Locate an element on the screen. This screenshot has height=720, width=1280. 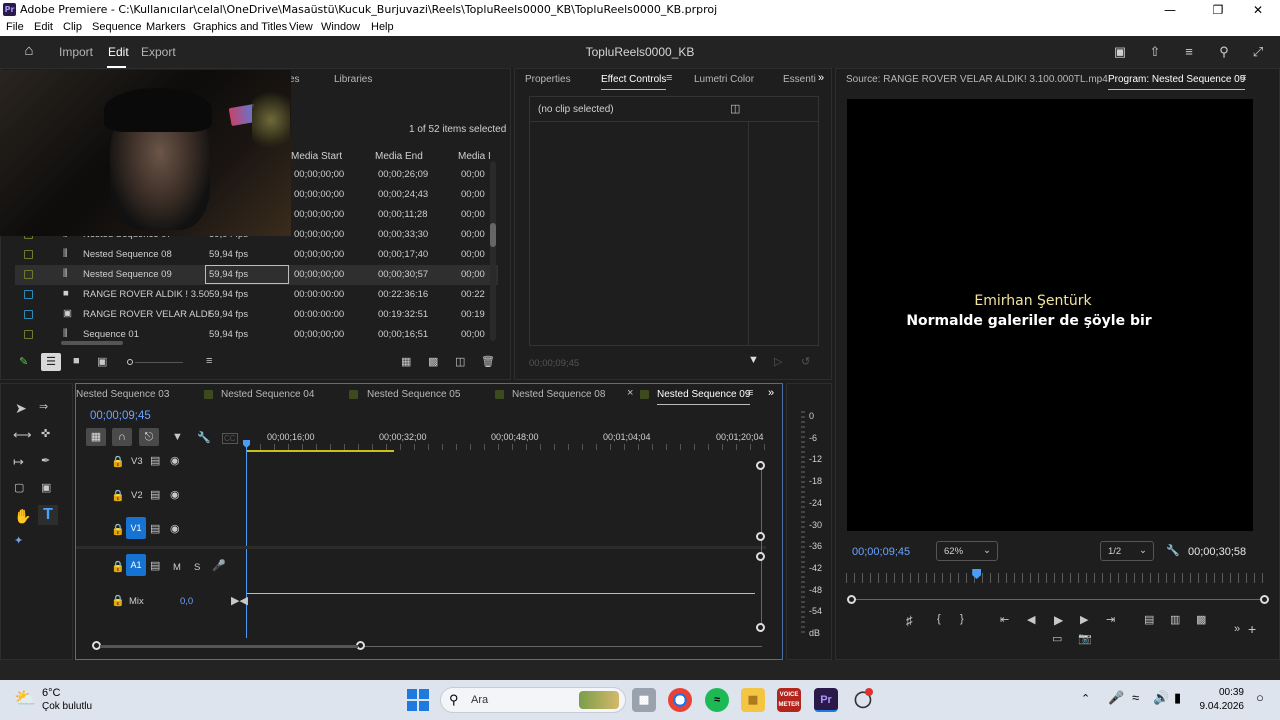
export-frame-icon: 📷 is located at coordinates (1085, 638).